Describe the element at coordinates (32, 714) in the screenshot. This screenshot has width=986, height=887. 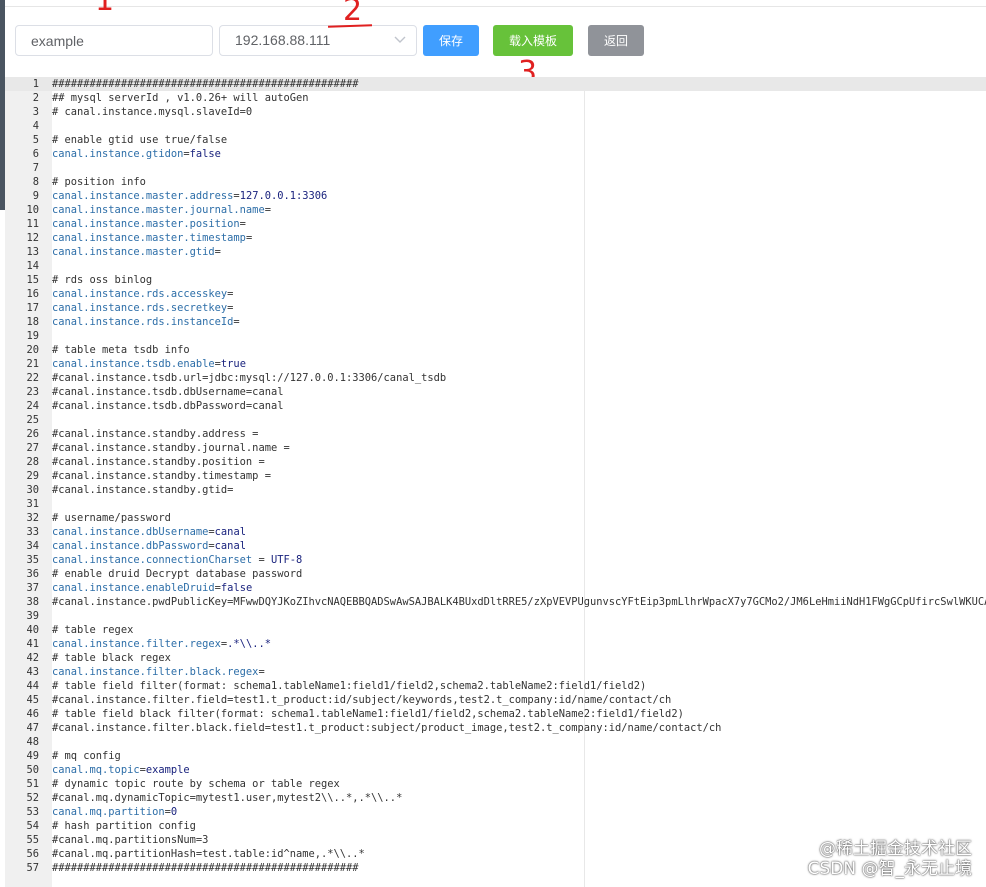
I see `line-number: 46` at that location.